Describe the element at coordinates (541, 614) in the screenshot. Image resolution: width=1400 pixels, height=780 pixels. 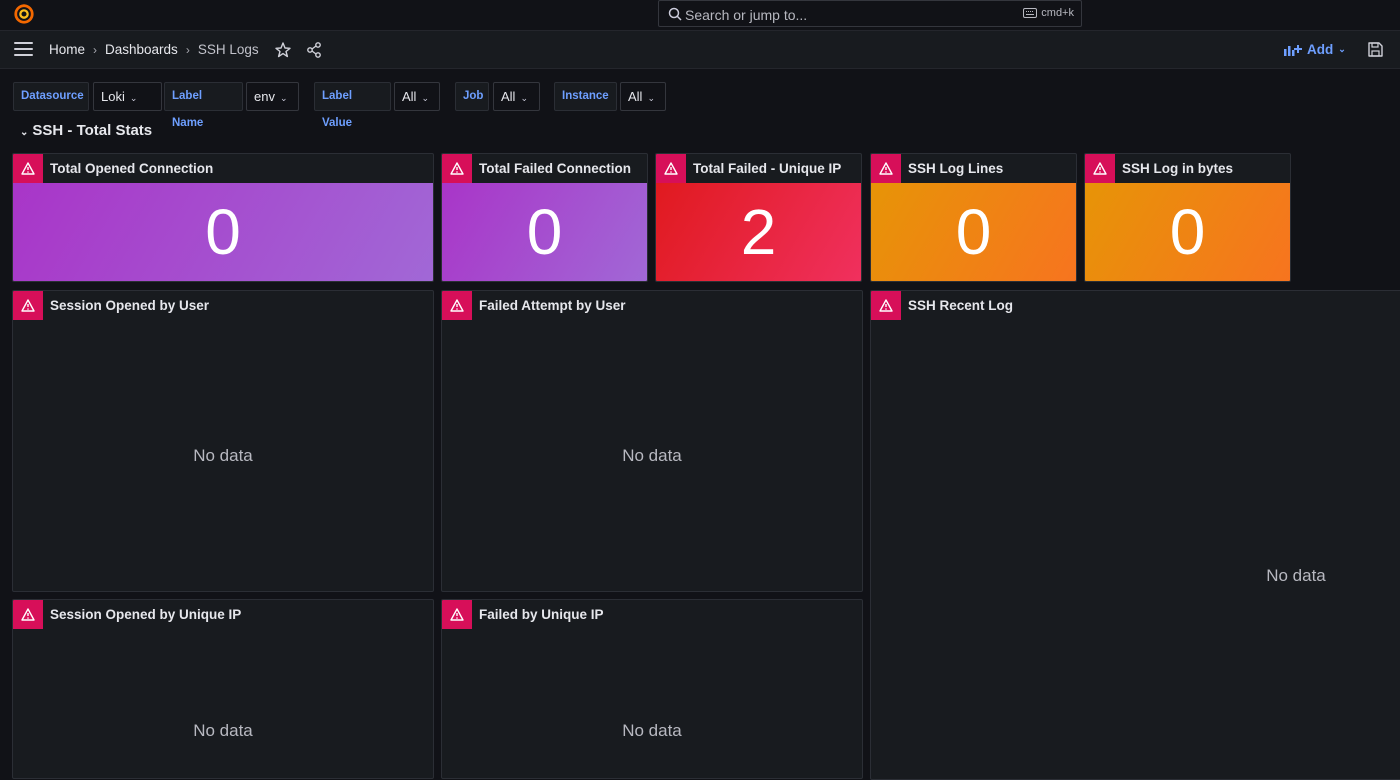
I see `panel-title: Failed by Unique IP` at that location.